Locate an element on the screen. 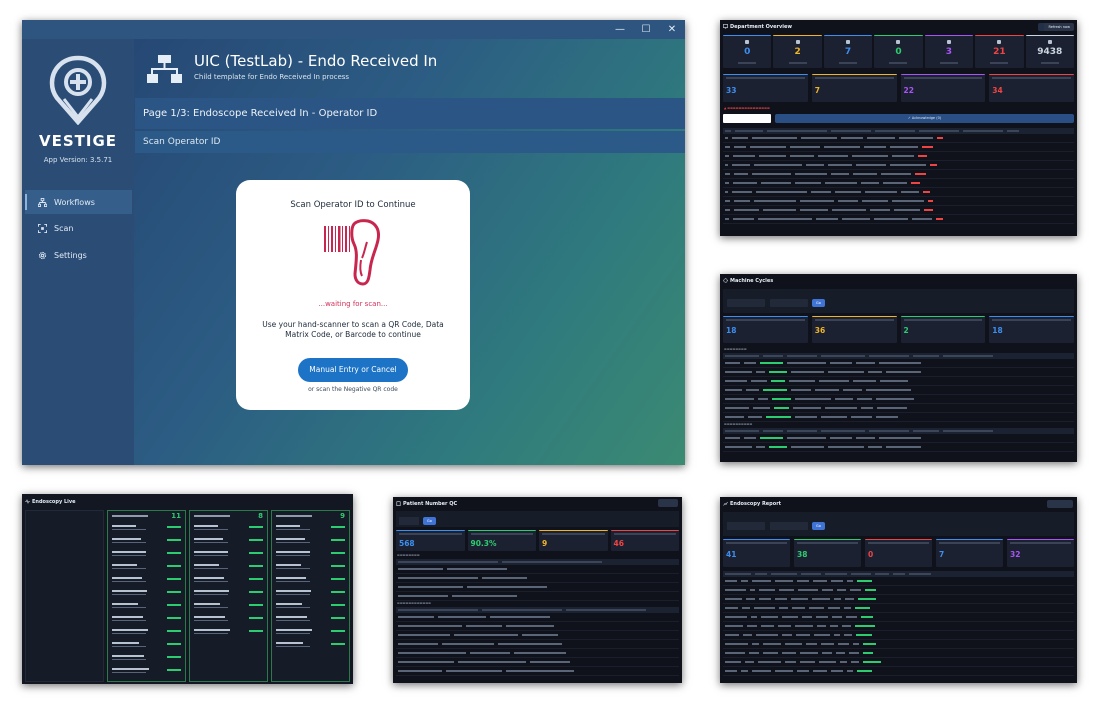 This screenshot has width=1115, height=720. maximize-button: ☐ is located at coordinates (646, 29).